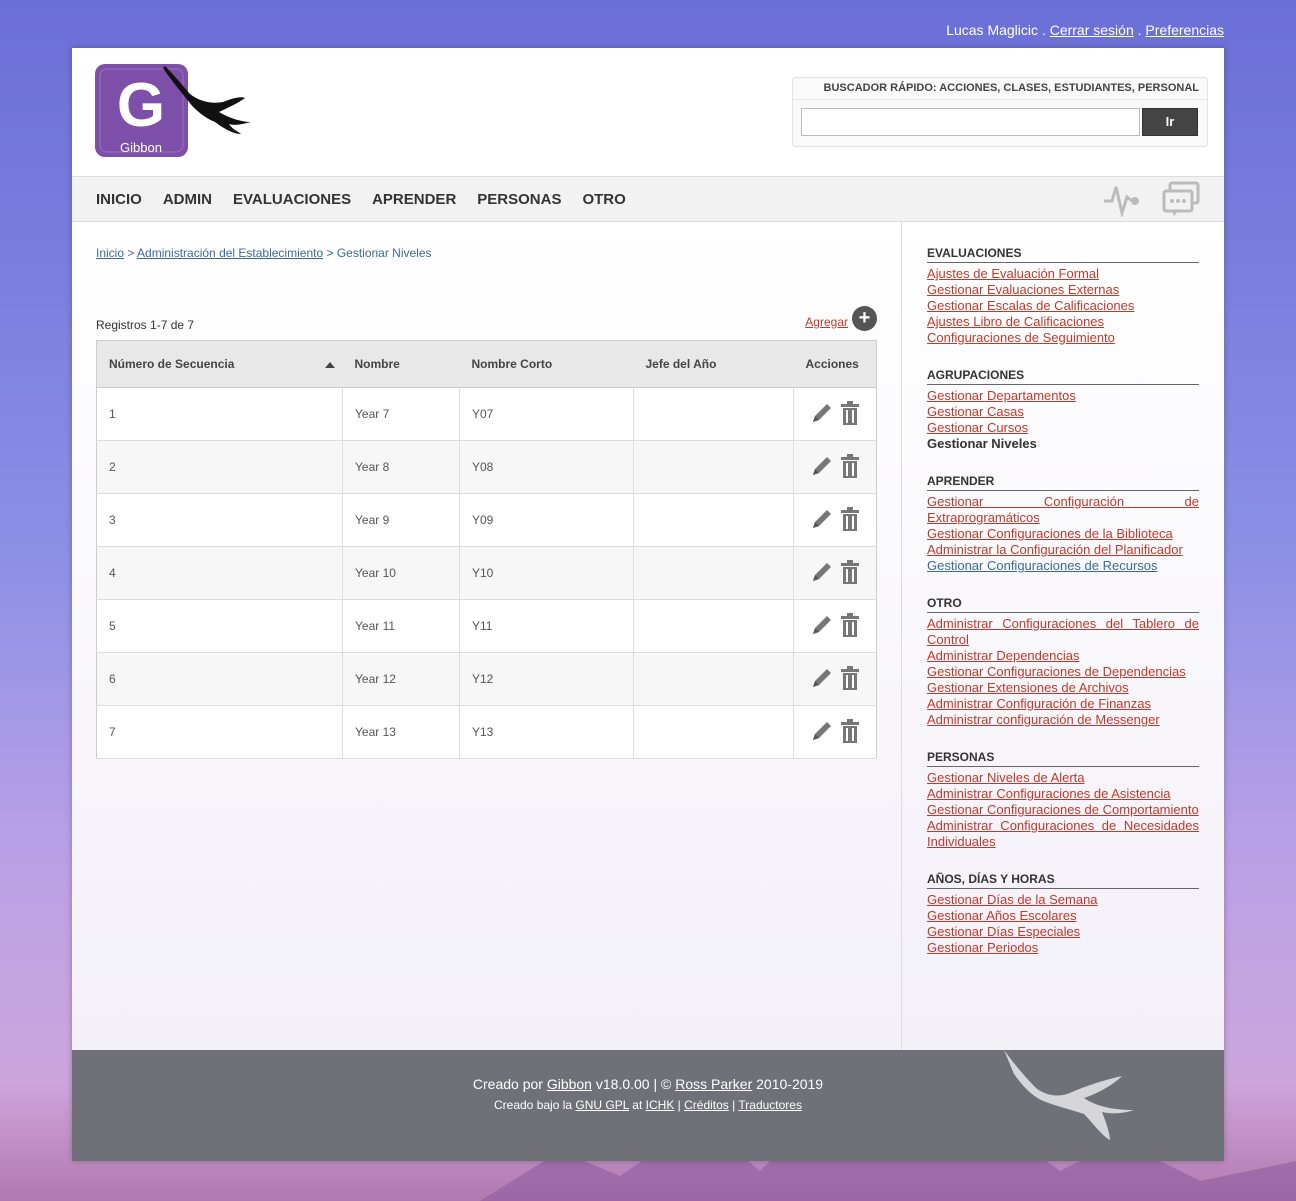  Describe the element at coordinates (546, 626) in the screenshot. I see `cell-short-name: Y11` at that location.